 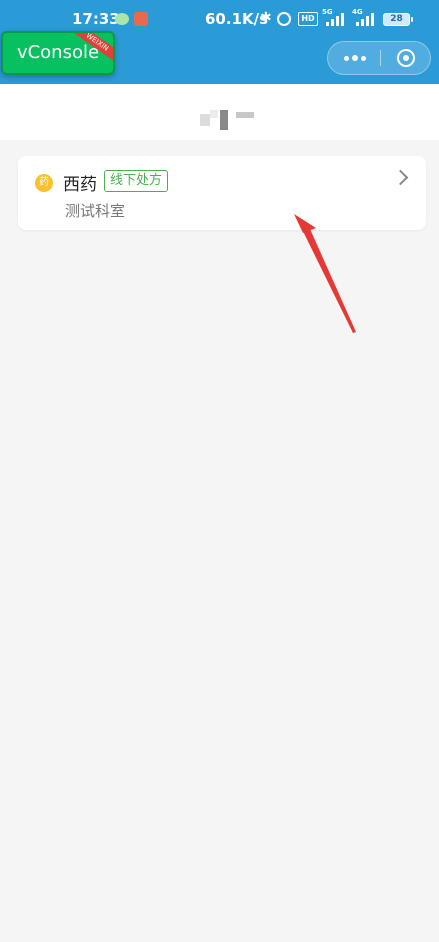 What do you see at coordinates (44, 183) in the screenshot?
I see `drug-icon: 药` at bounding box center [44, 183].